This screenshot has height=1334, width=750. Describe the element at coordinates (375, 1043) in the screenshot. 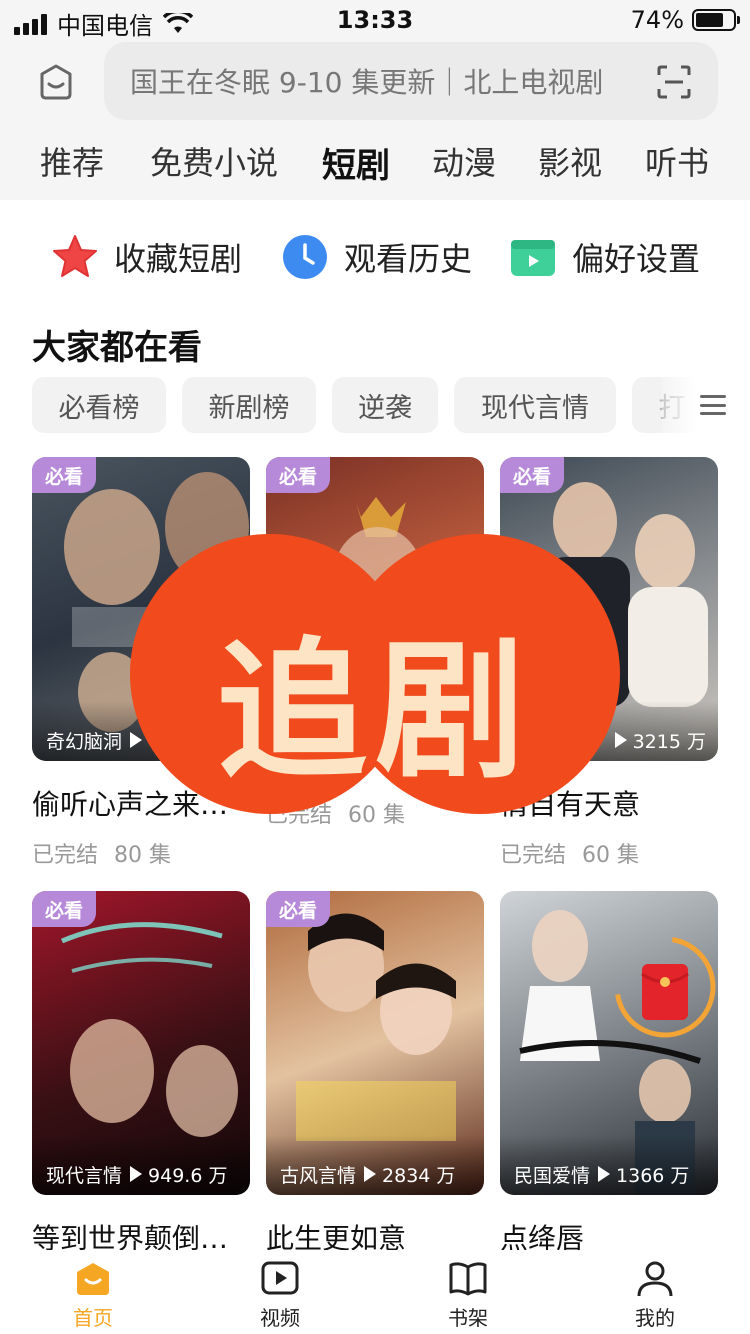

I see `poster-image: 必看 古风言情 2834 万` at that location.